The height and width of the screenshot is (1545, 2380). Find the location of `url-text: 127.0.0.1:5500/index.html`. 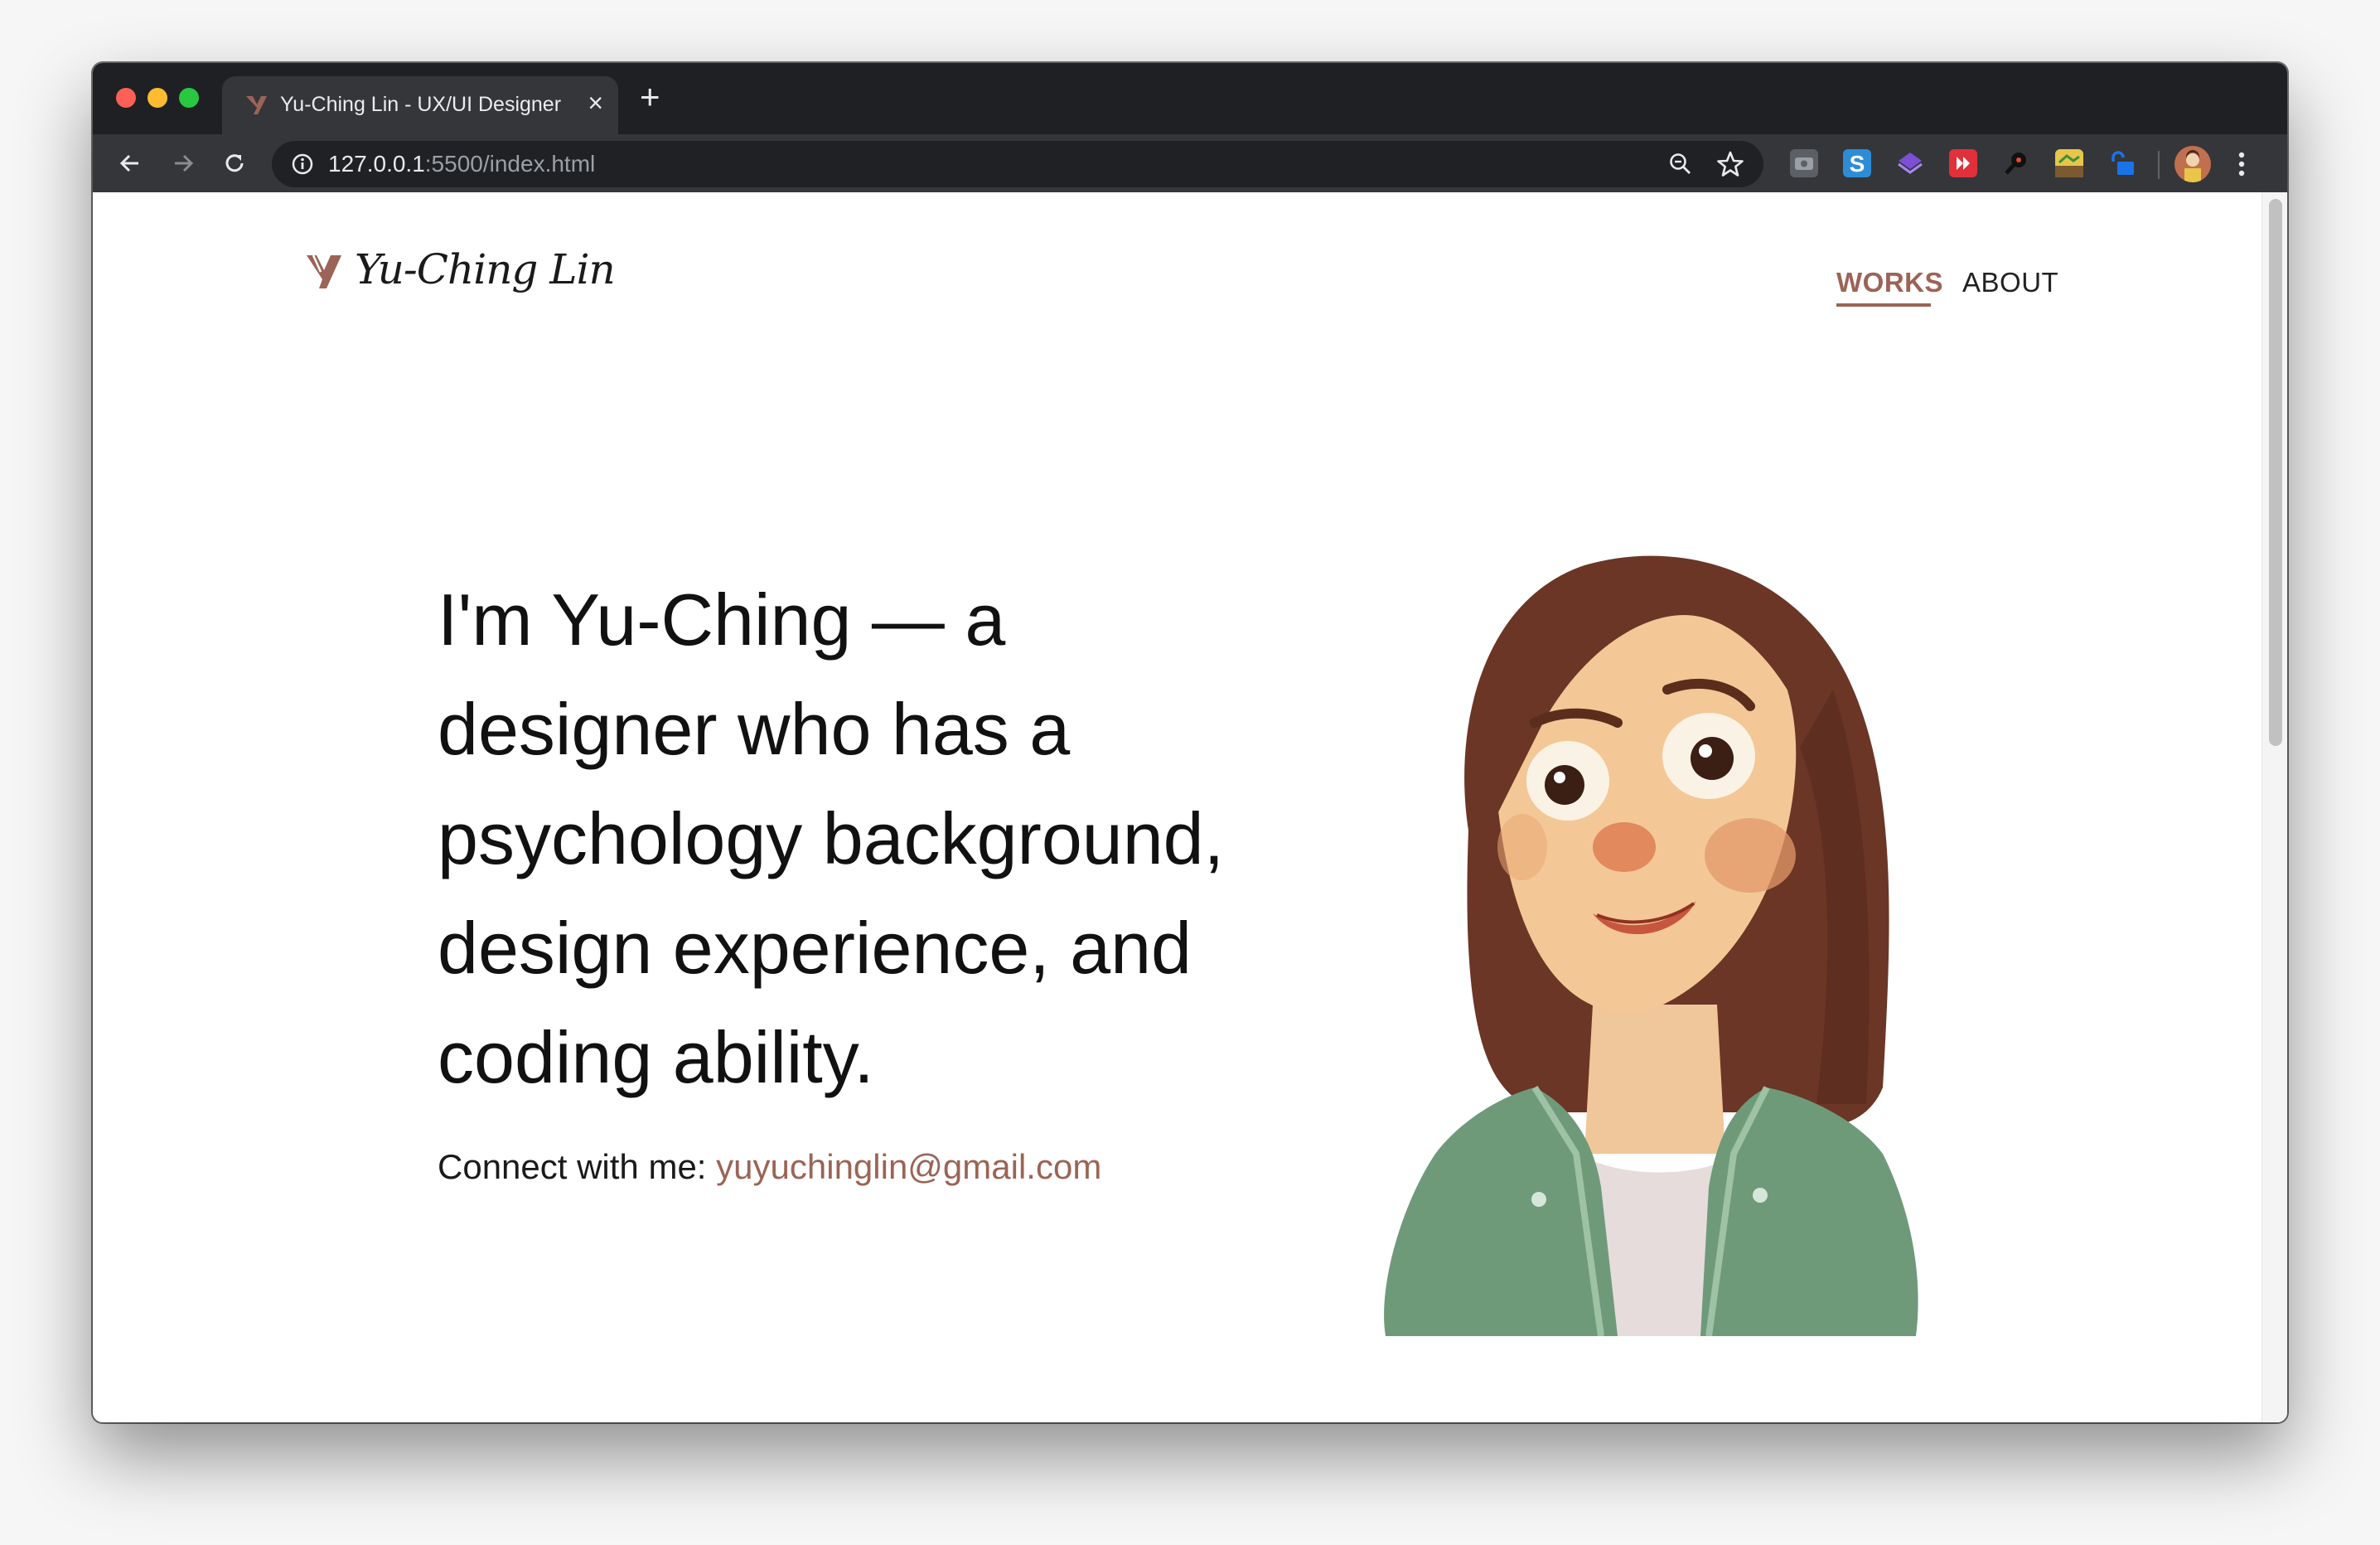

url-text: 127.0.0.1:5500/index.html is located at coordinates (461, 164).